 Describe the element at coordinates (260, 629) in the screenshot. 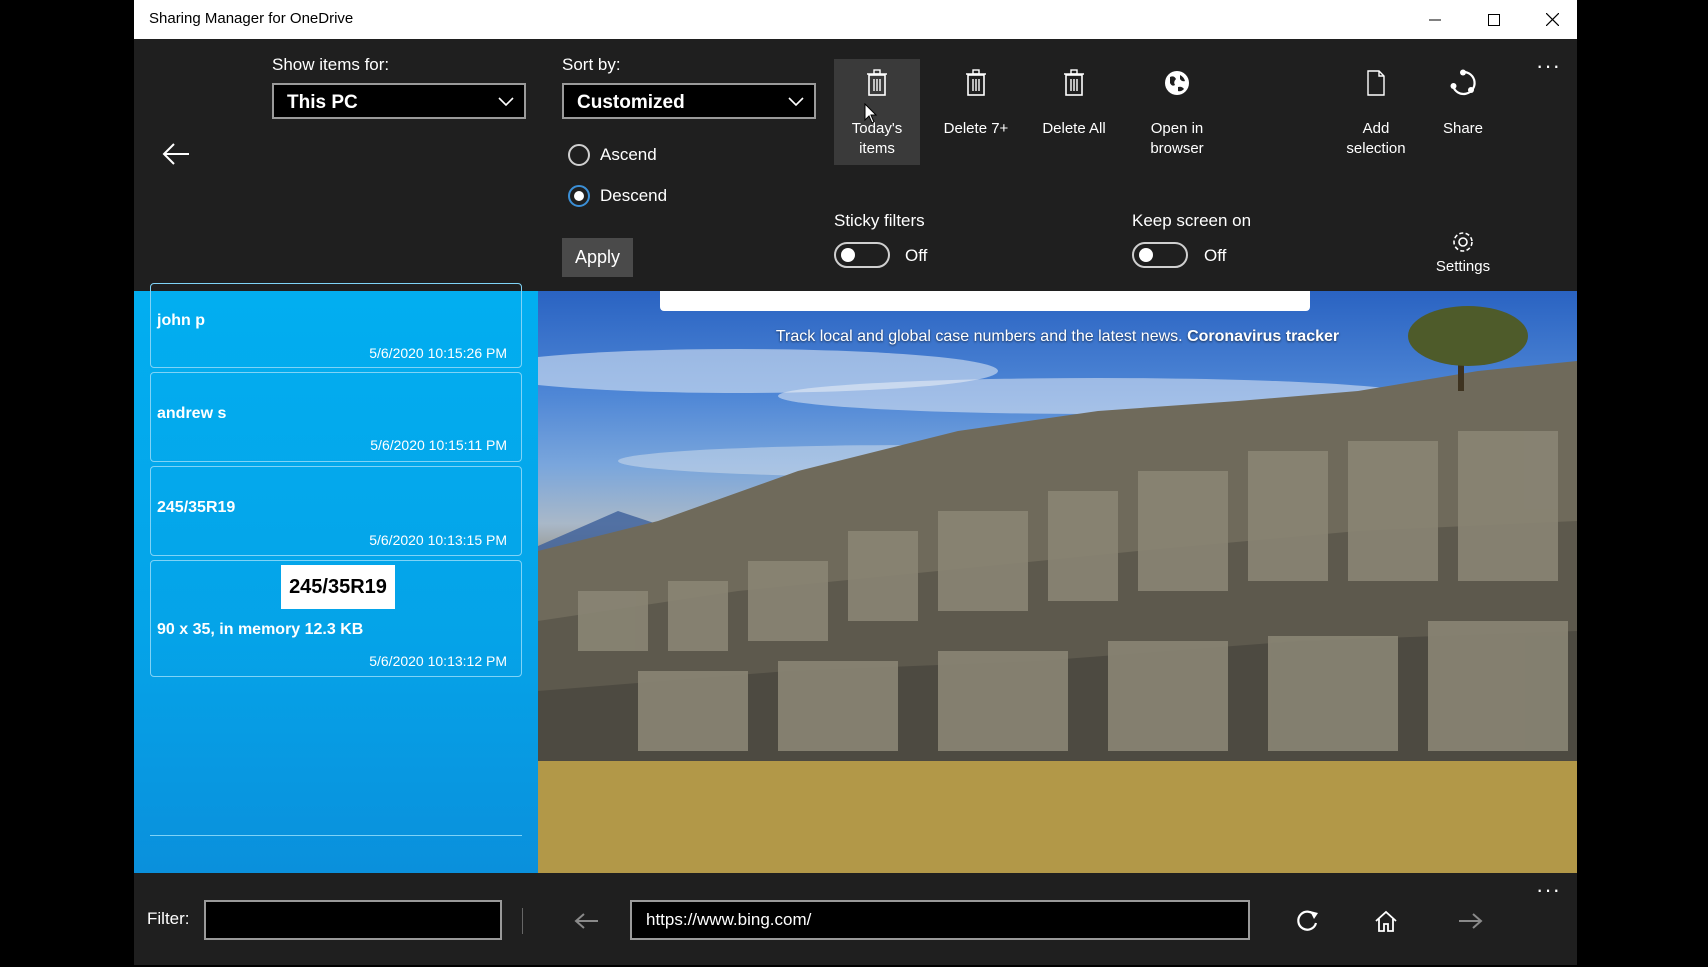

I see `item-meta: 90 x 35, in memory 12.3 KB` at that location.